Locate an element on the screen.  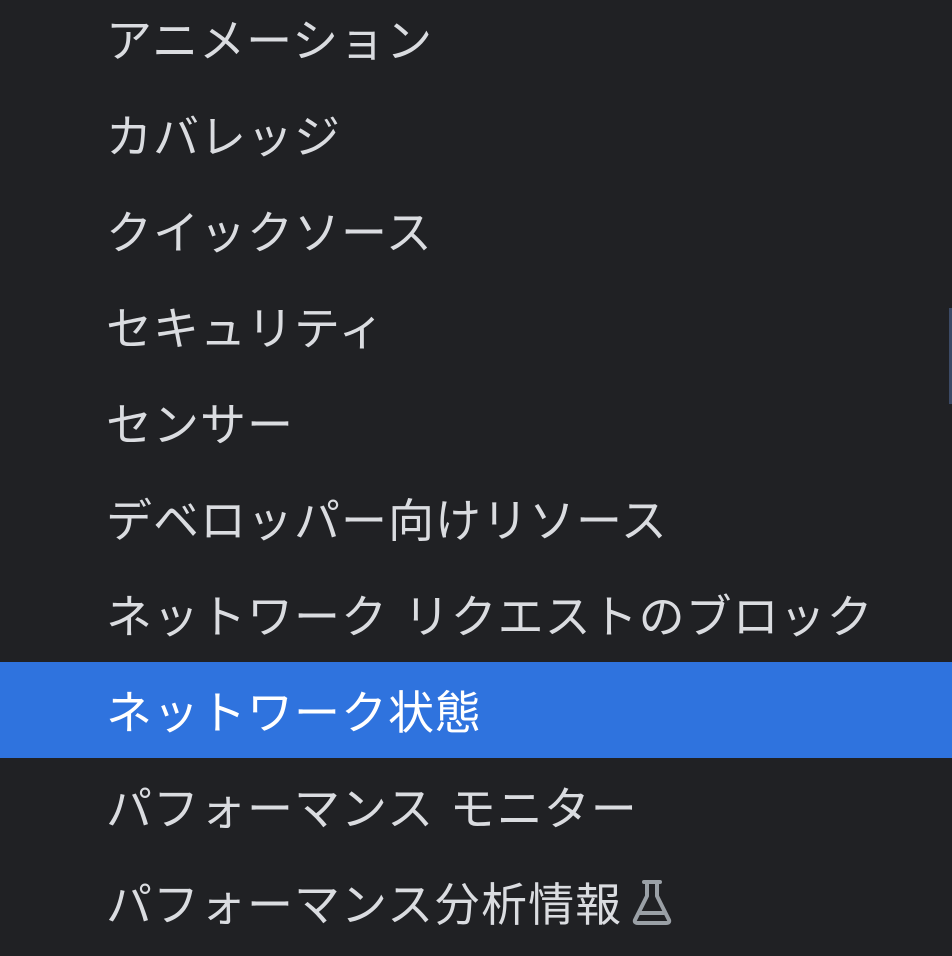
menu-item-network-request-blocking: ネットワーク リクエストのブロック is located at coordinates (476, 614).